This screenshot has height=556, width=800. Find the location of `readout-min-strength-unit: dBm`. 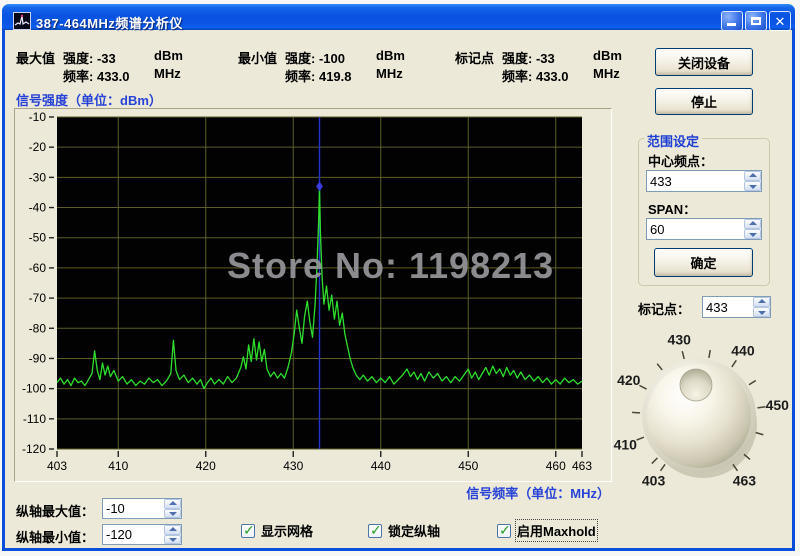

readout-min-strength-unit: dBm is located at coordinates (390, 55).